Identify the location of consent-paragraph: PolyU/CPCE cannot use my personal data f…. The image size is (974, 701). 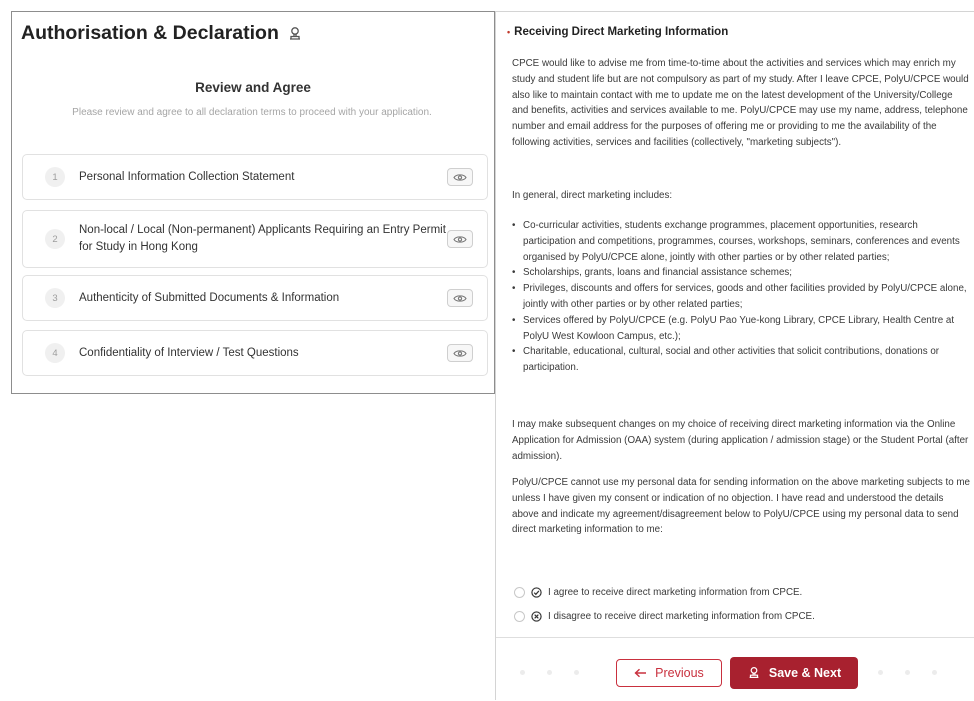
(741, 506).